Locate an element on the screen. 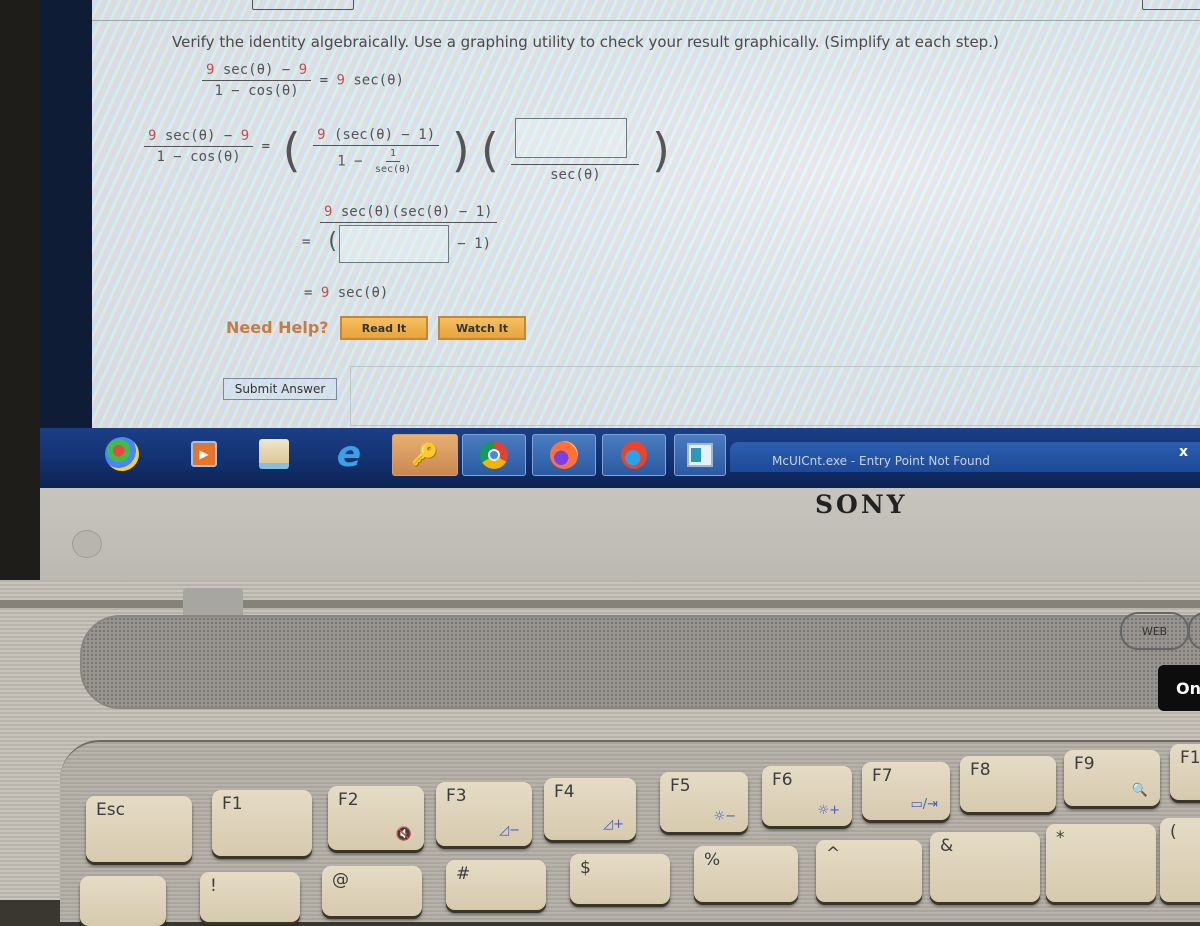 This screenshot has width=1200, height=926. brightness-up-icon: ☼+ is located at coordinates (828, 810).